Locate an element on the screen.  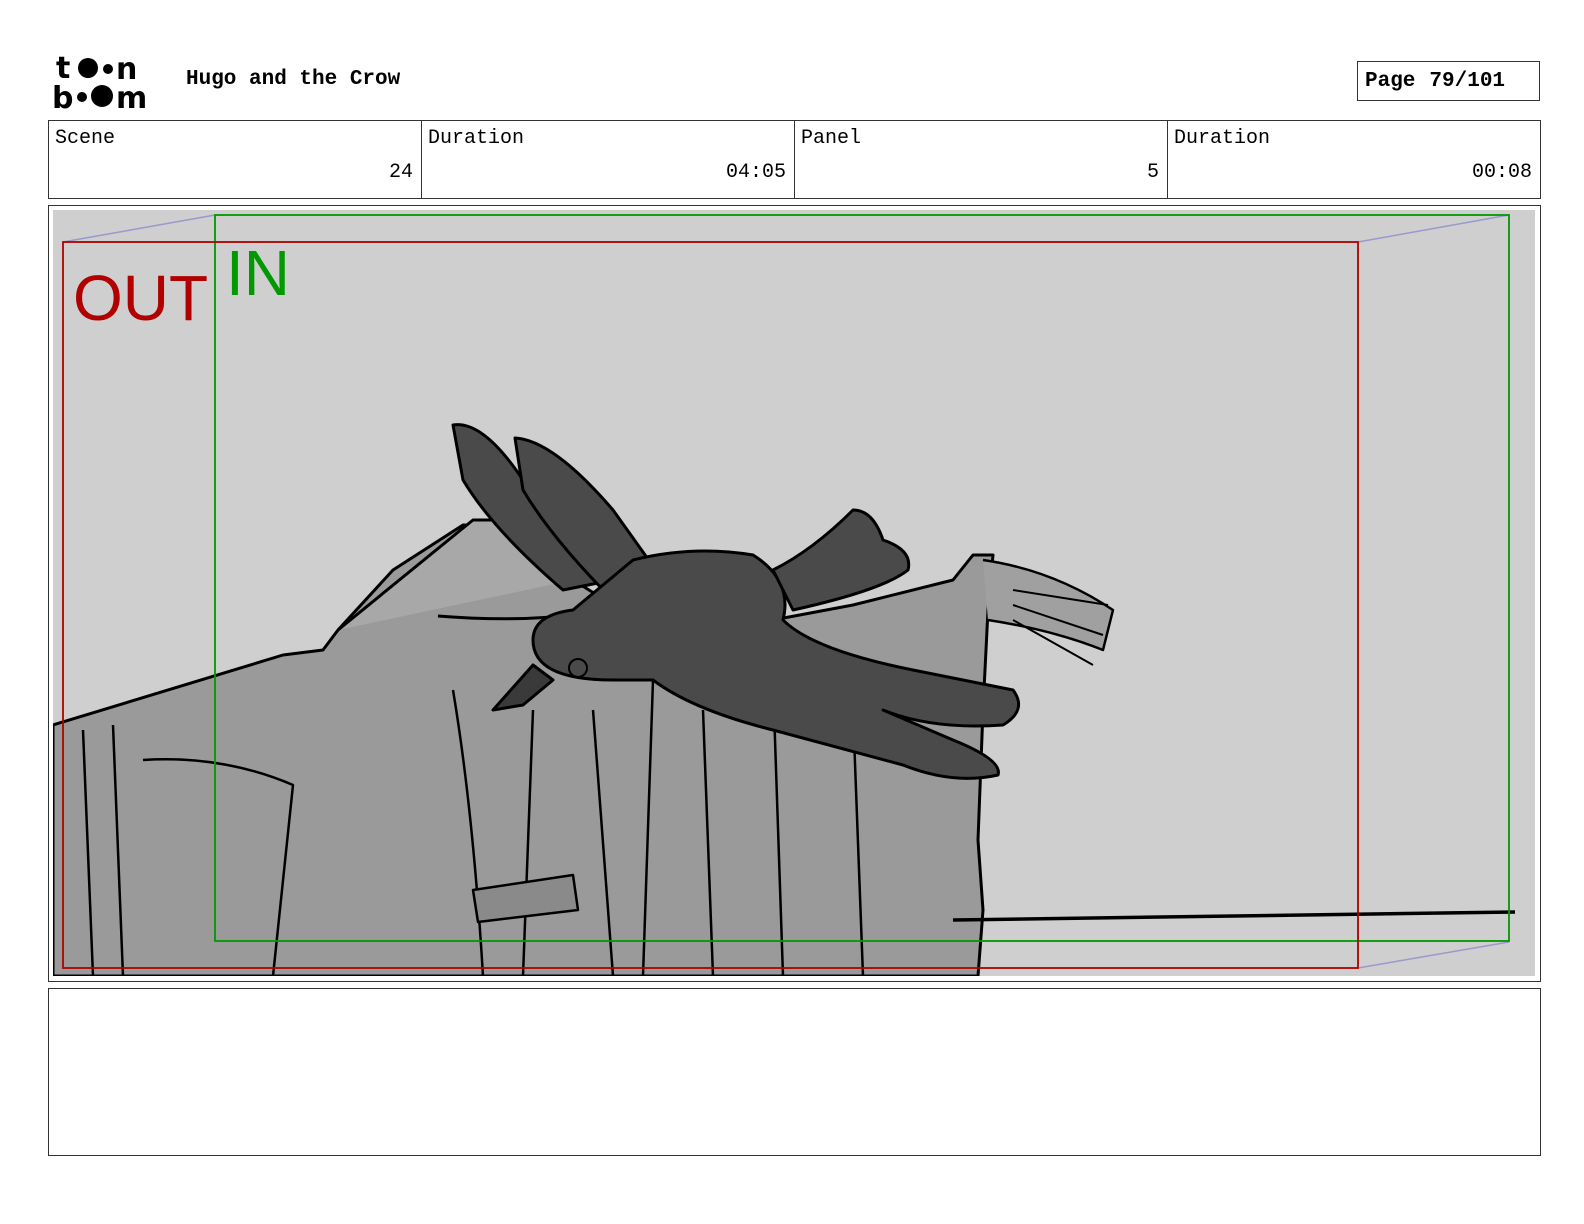
scene-label: Scene is located at coordinates (85, 138).